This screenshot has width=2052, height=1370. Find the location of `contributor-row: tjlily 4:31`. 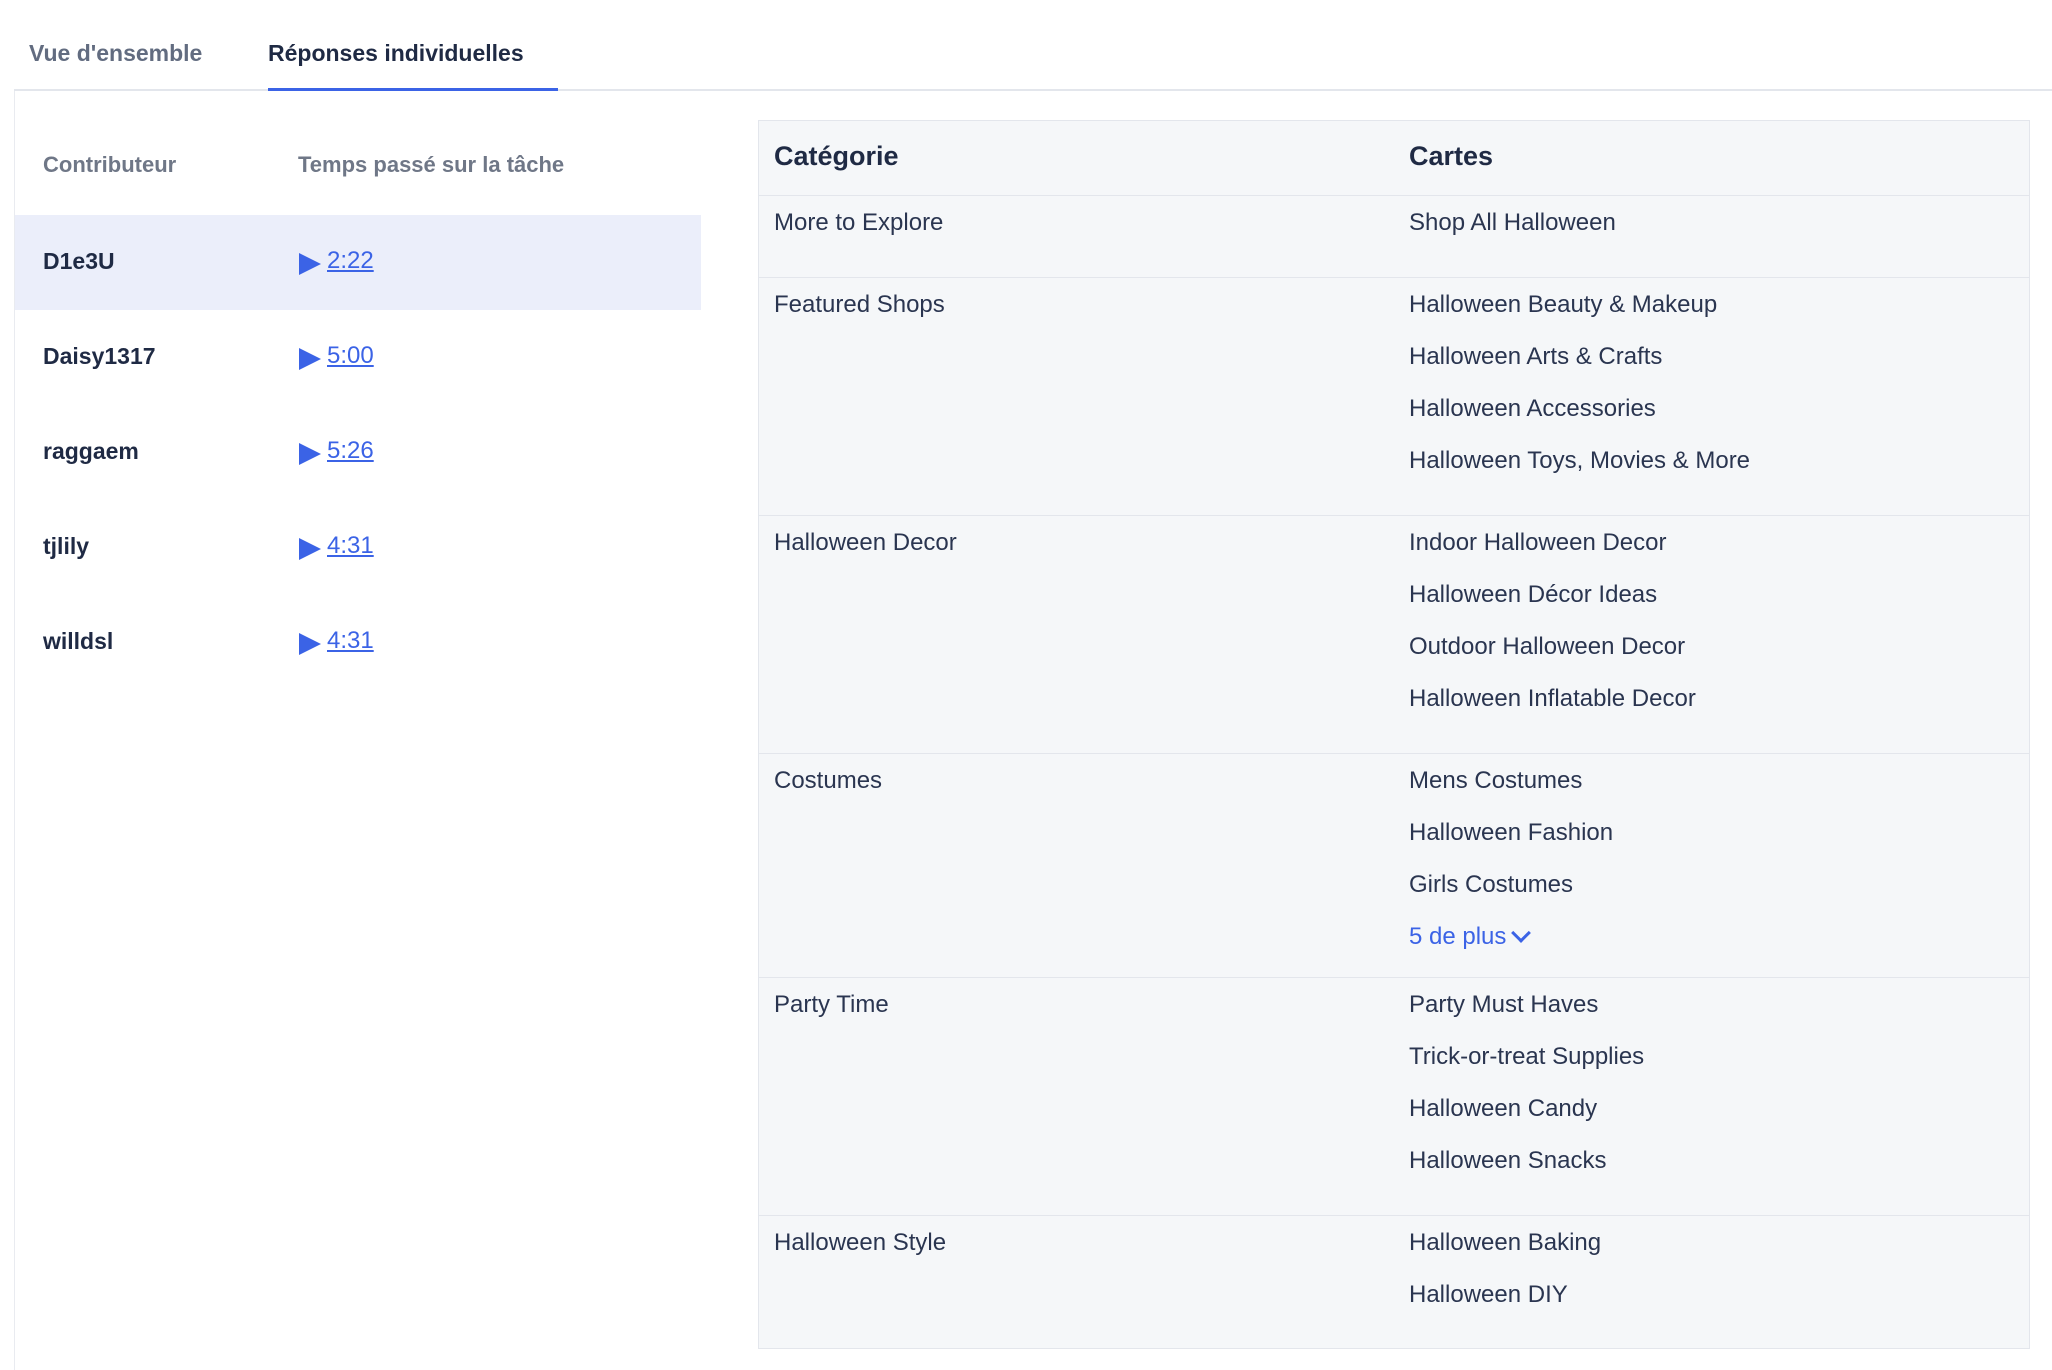

contributor-row: tjlily 4:31 is located at coordinates (358, 547).